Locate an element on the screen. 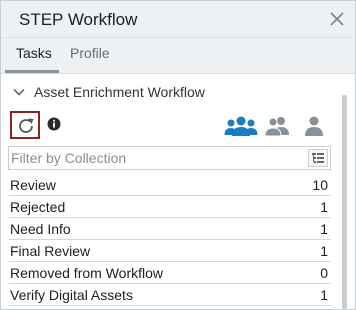 The image size is (356, 310). tree-list-icon is located at coordinates (318, 158).